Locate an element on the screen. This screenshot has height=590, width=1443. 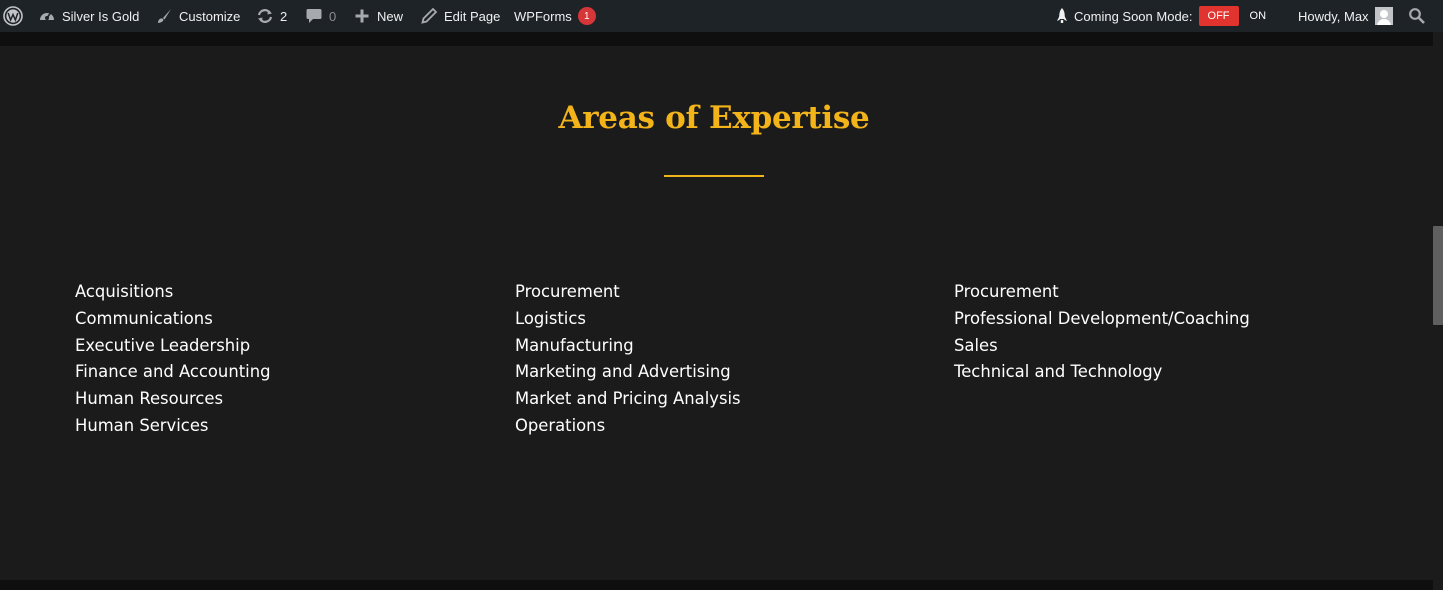
scrollbar-thumb is located at coordinates (1438, 275).